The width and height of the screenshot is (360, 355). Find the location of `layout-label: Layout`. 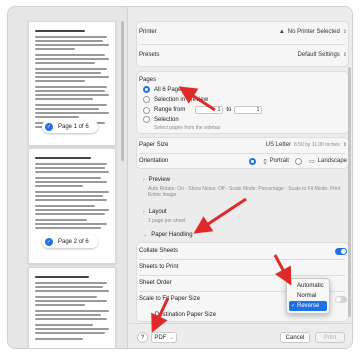

layout-label: Layout is located at coordinates (157, 212).